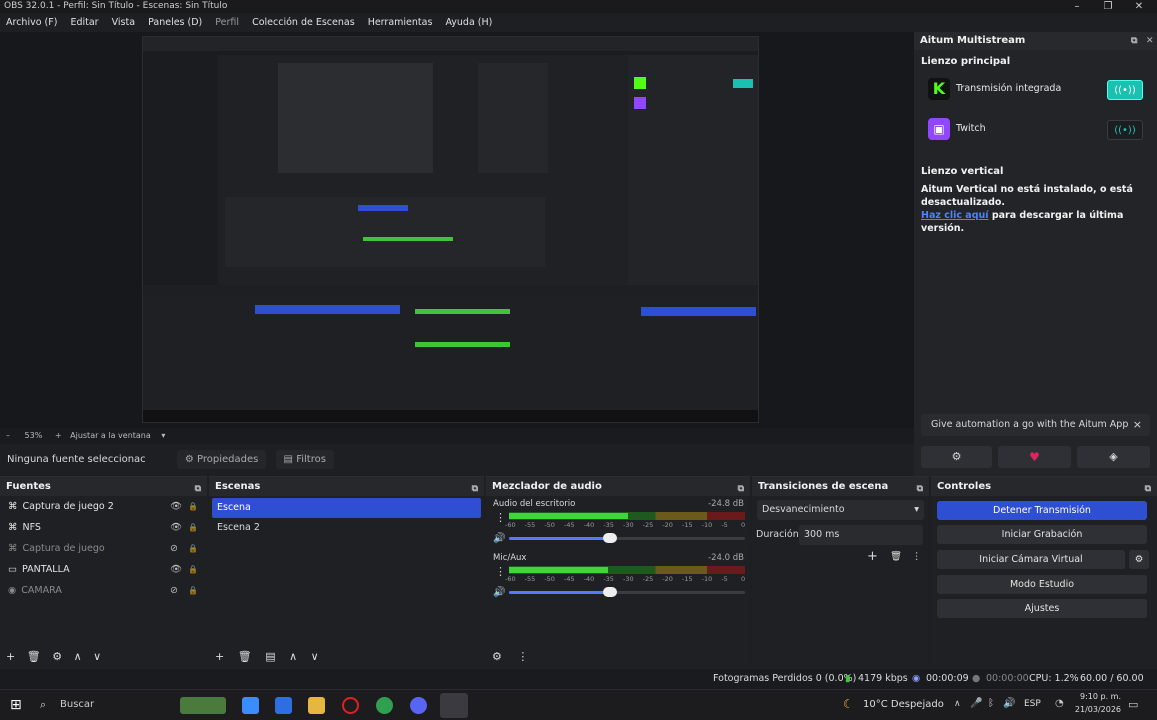 Image resolution: width=1157 pixels, height=720 pixels. Describe the element at coordinates (84, 22) in the screenshot. I see `menu-edit: Editar` at that location.